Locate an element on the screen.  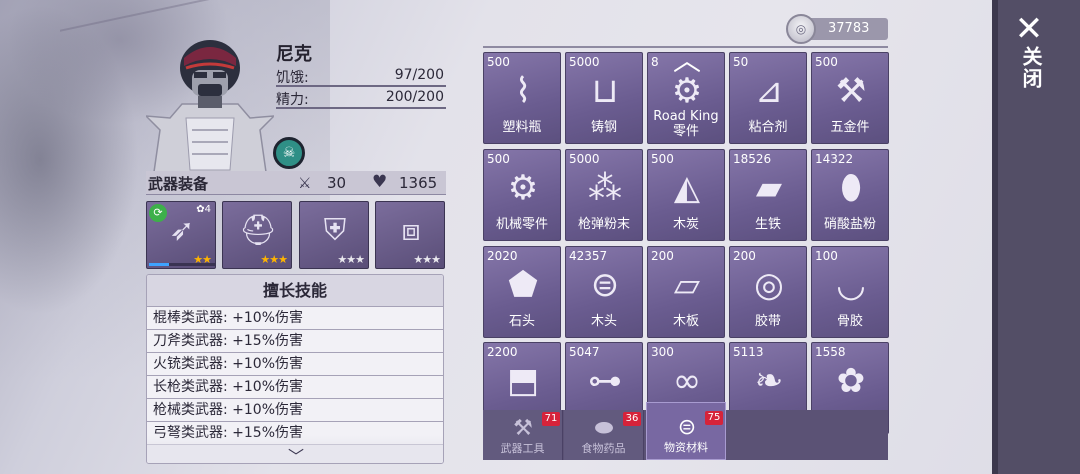
item-name: 生铁 is located at coordinates (767, 224).